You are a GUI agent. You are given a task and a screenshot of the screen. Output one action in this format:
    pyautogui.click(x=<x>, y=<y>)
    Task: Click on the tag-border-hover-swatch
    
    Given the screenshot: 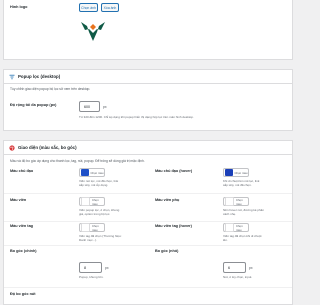 What is the action you would take?
    pyautogui.click(x=229, y=227)
    